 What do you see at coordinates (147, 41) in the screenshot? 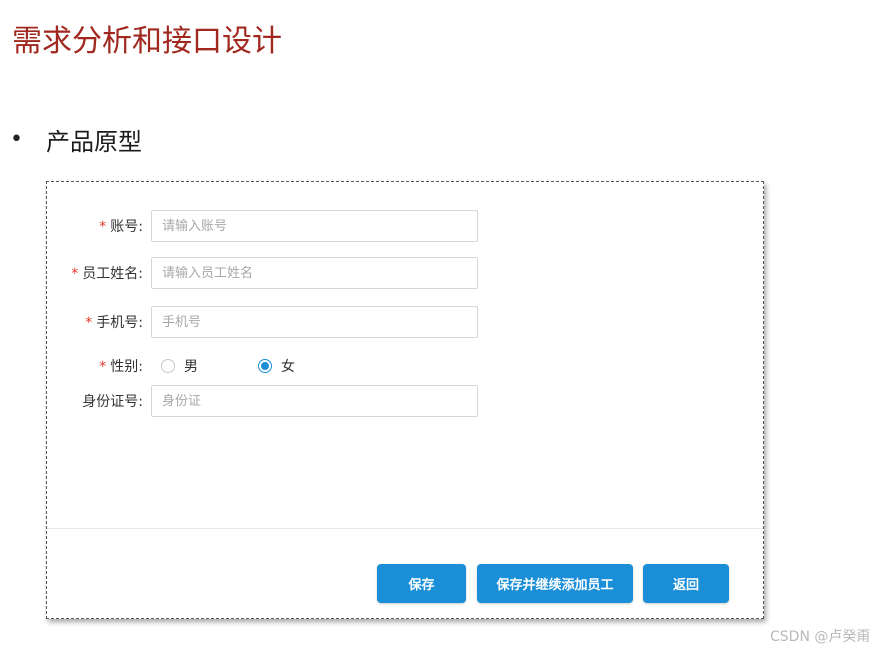
I see `slide-title: 需求分析和接口设计` at bounding box center [147, 41].